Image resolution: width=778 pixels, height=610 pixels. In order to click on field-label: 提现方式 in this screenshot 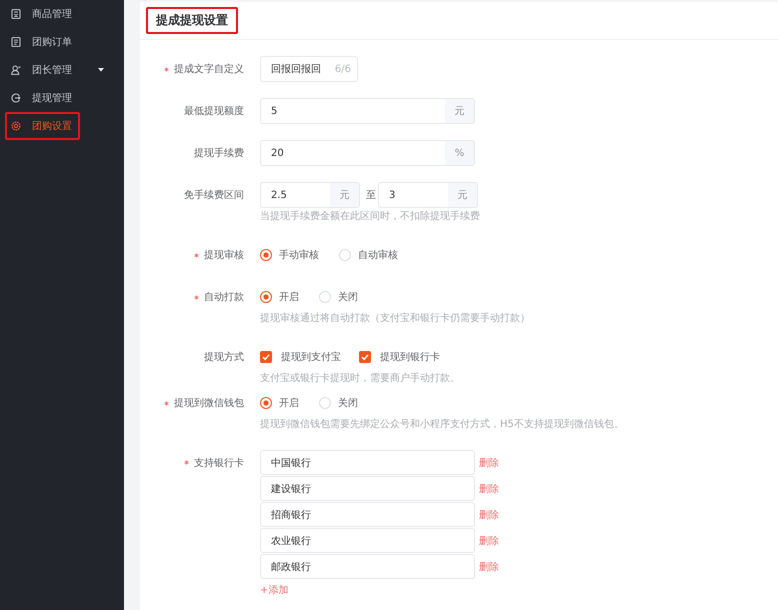, I will do `click(224, 357)`.